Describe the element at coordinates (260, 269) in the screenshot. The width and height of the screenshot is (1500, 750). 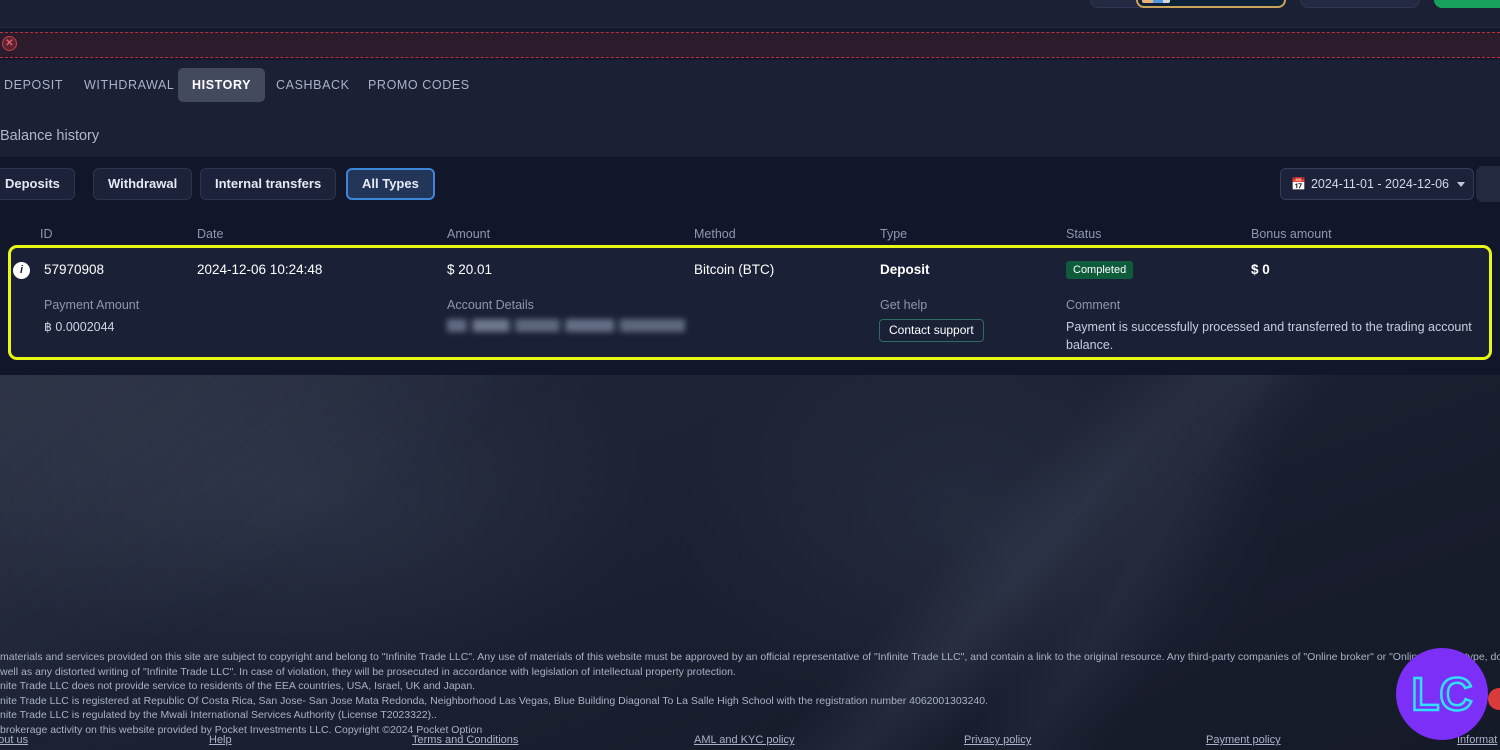
I see `cell-date: 2024-12-06 10:24:48` at that location.